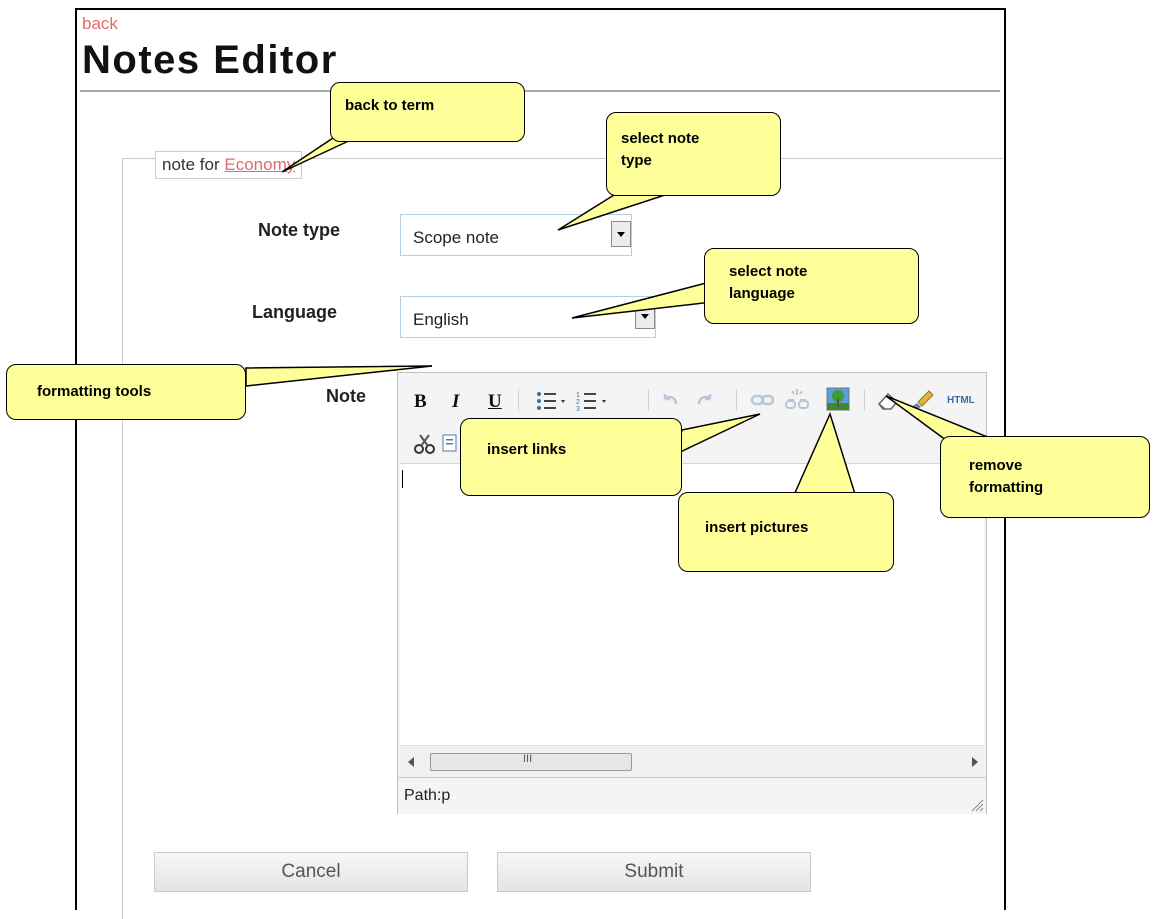  I want to click on image-icon, so click(838, 399).